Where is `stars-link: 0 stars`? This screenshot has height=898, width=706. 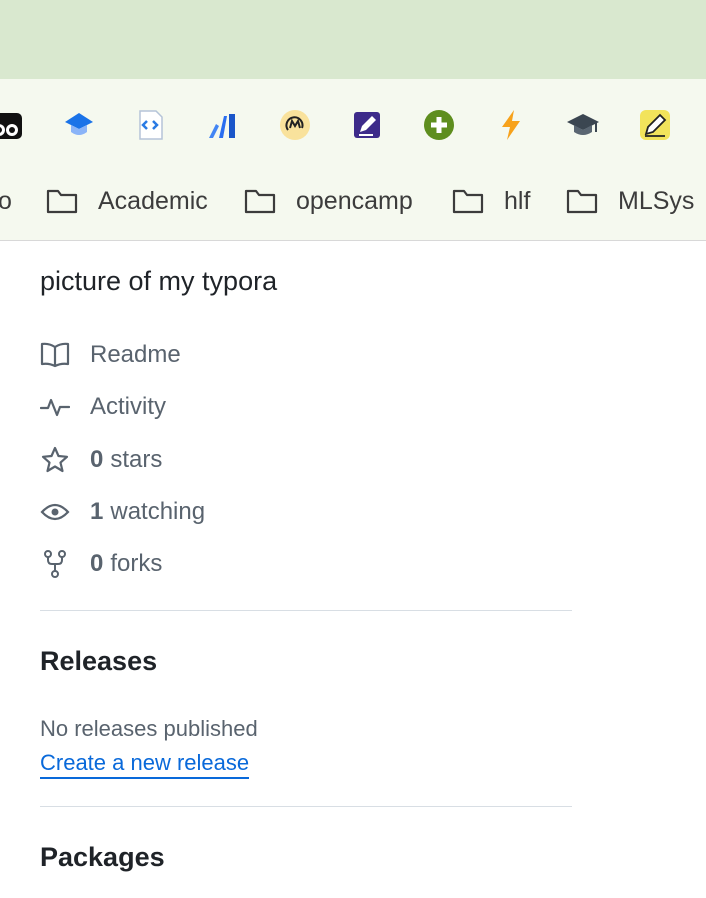 stars-link: 0 stars is located at coordinates (101, 460).